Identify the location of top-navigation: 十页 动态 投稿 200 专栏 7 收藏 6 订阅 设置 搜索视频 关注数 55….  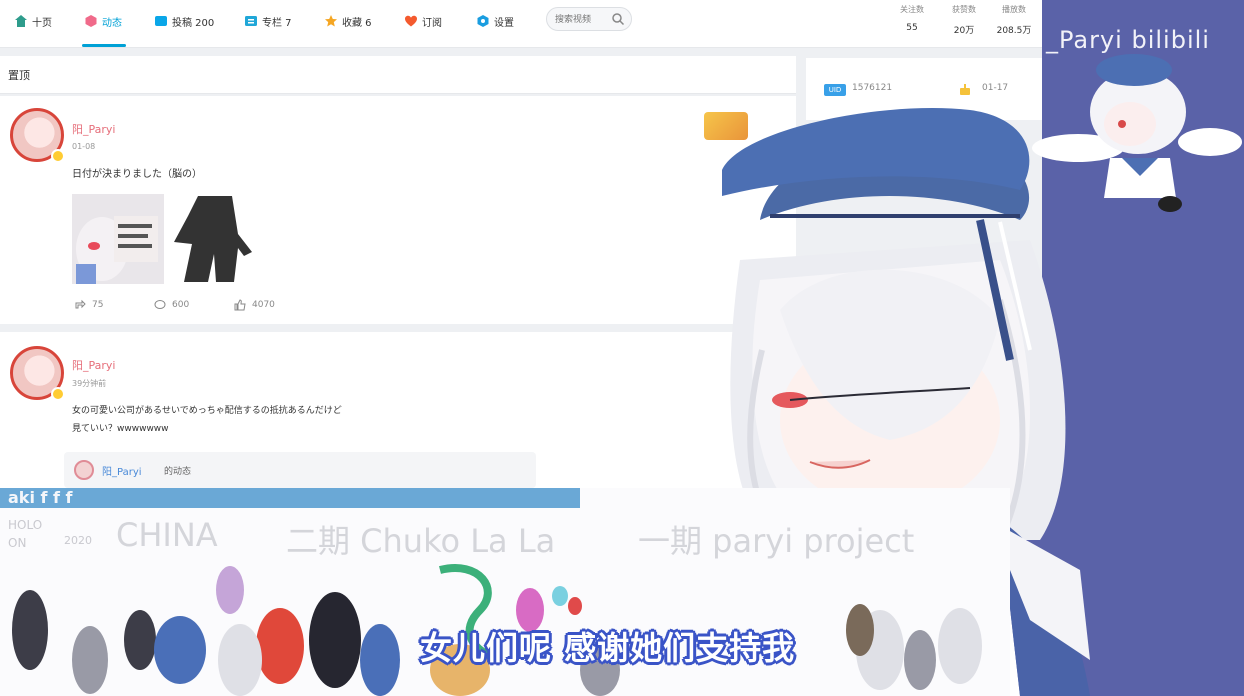
(521, 24).